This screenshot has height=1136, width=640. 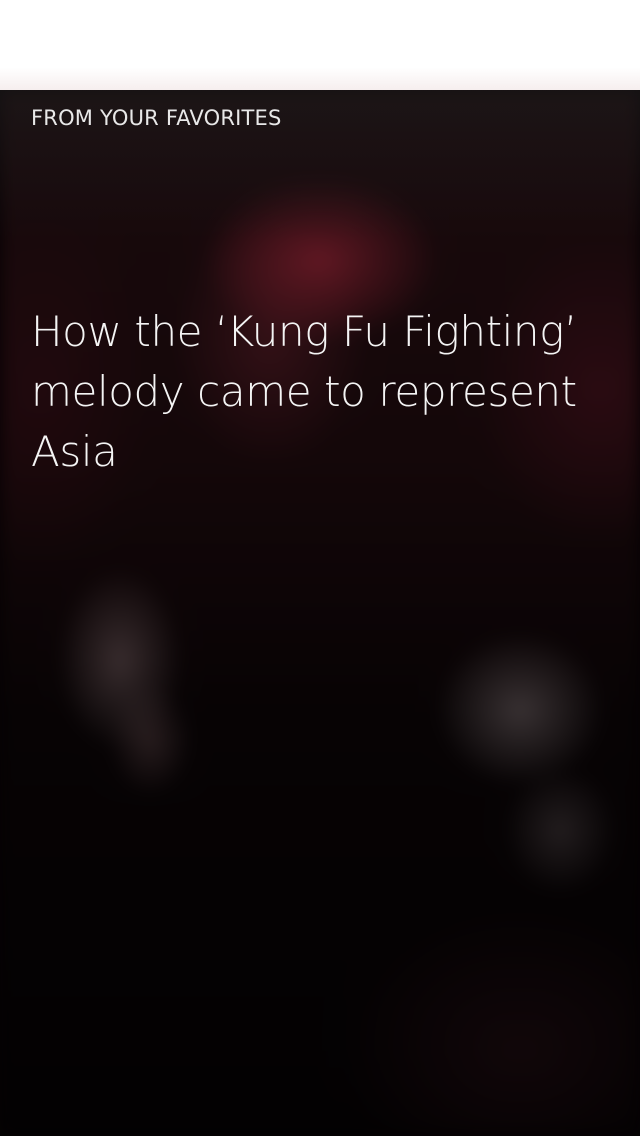 I want to click on section-label: FROM YOUR FAVORITES, so click(x=156, y=118).